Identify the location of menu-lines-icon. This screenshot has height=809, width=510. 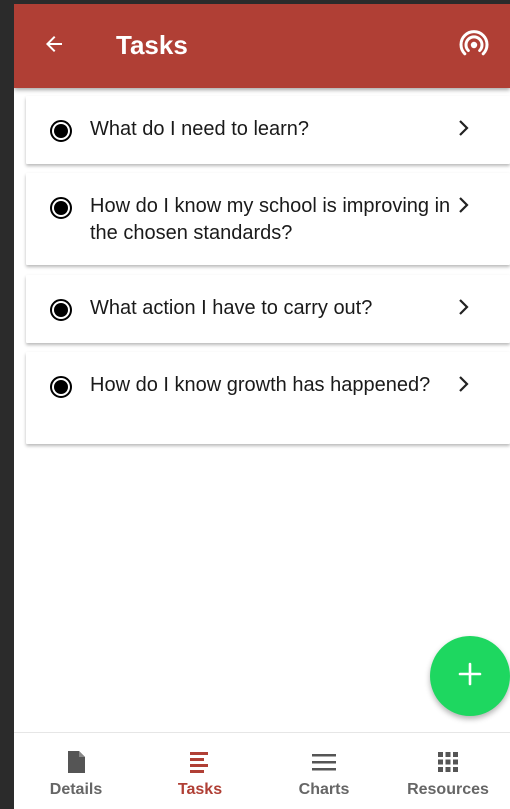
(324, 762).